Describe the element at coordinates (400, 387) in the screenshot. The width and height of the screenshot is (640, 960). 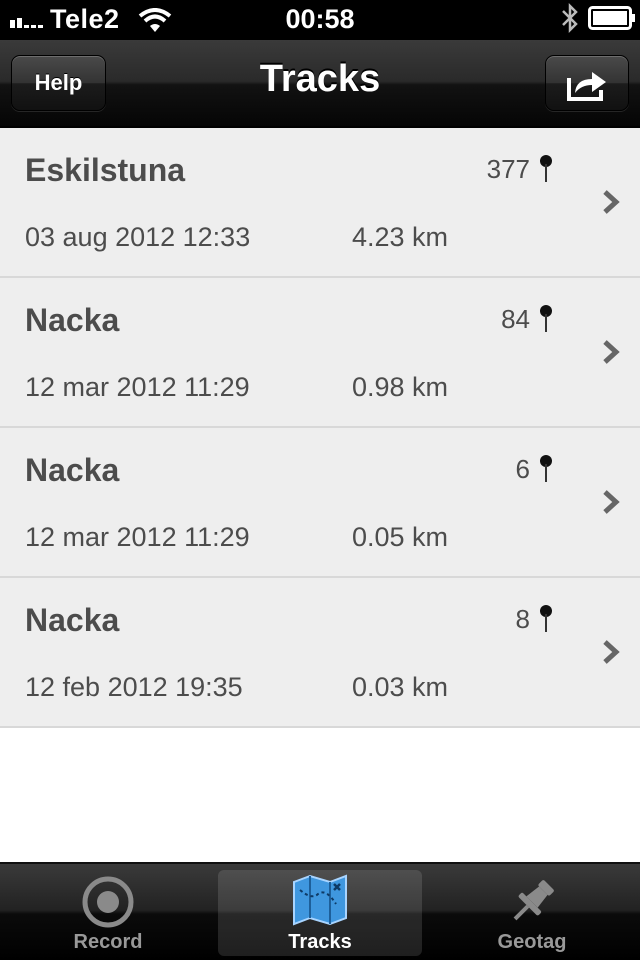
I see `track-distance: 0.98 km` at that location.